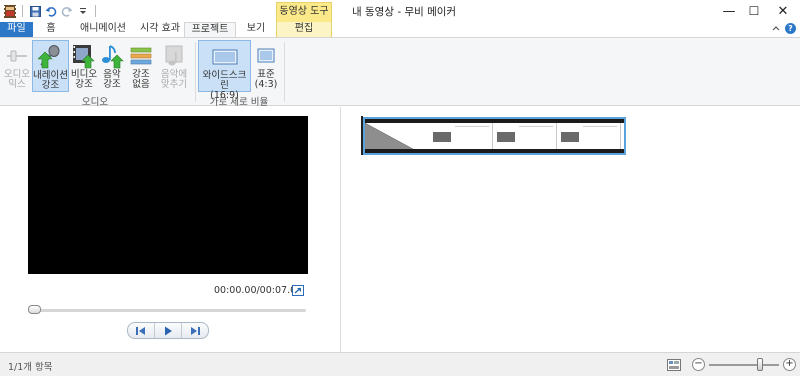  I want to click on no-emphasis-label-2: 없음, so click(141, 84).